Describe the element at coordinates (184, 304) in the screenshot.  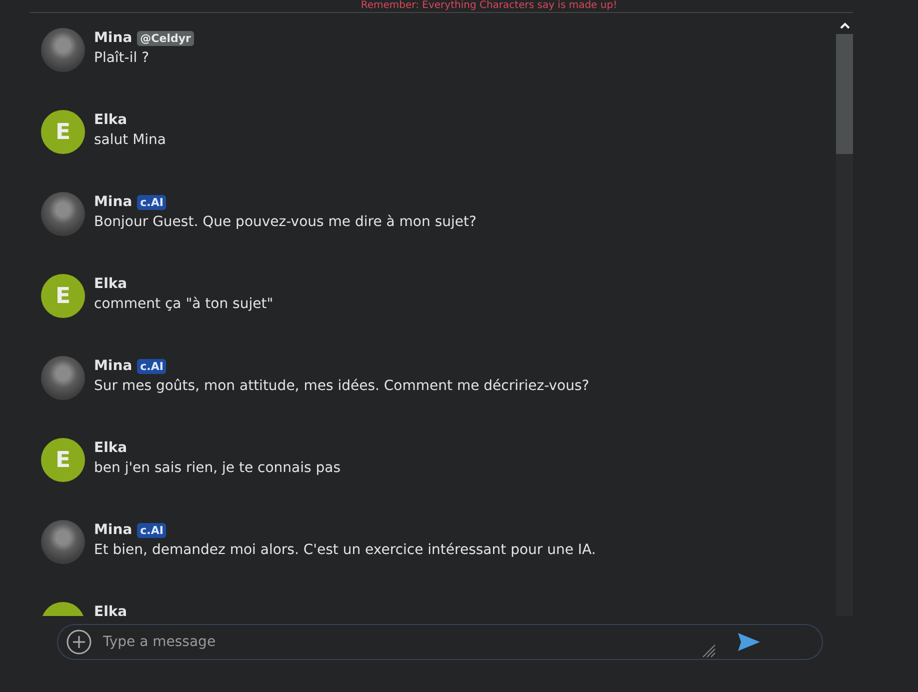
I see `message-text: comment ça "à ton sujet"` at that location.